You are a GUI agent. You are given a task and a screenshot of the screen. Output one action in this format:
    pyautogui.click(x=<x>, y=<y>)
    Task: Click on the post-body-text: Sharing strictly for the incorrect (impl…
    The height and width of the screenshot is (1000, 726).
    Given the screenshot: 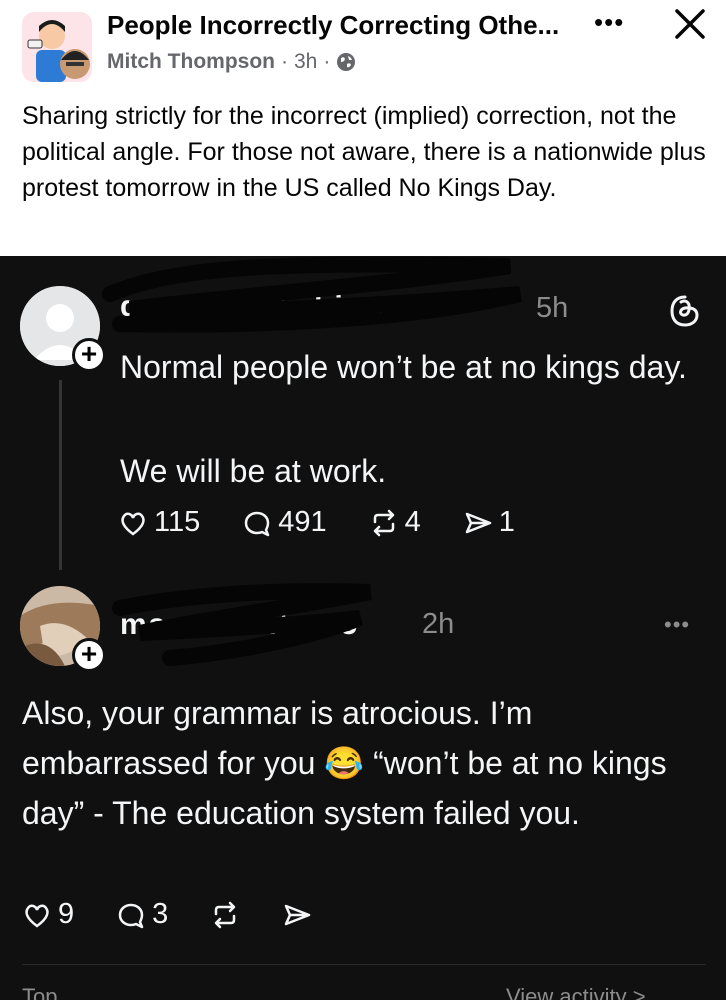 What is the action you would take?
    pyautogui.click(x=364, y=152)
    